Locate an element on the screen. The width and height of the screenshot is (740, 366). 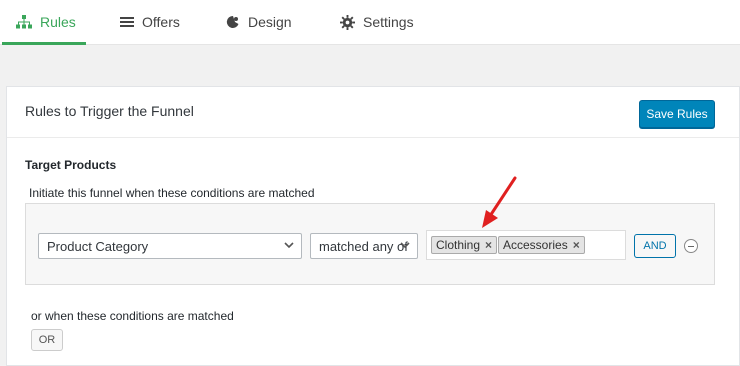
rule-operator-select: matched any of is located at coordinates (364, 246).